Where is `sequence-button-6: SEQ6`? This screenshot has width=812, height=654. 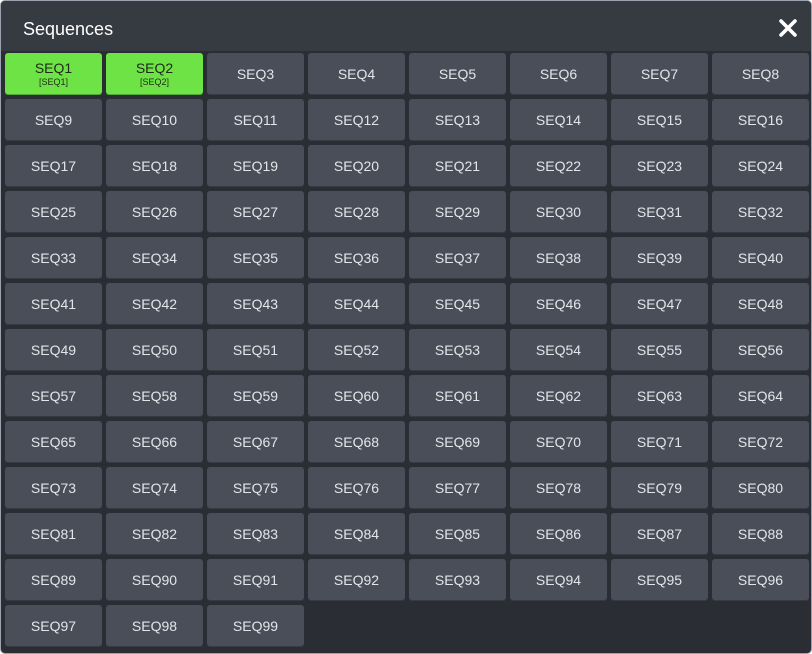 sequence-button-6: SEQ6 is located at coordinates (558, 74).